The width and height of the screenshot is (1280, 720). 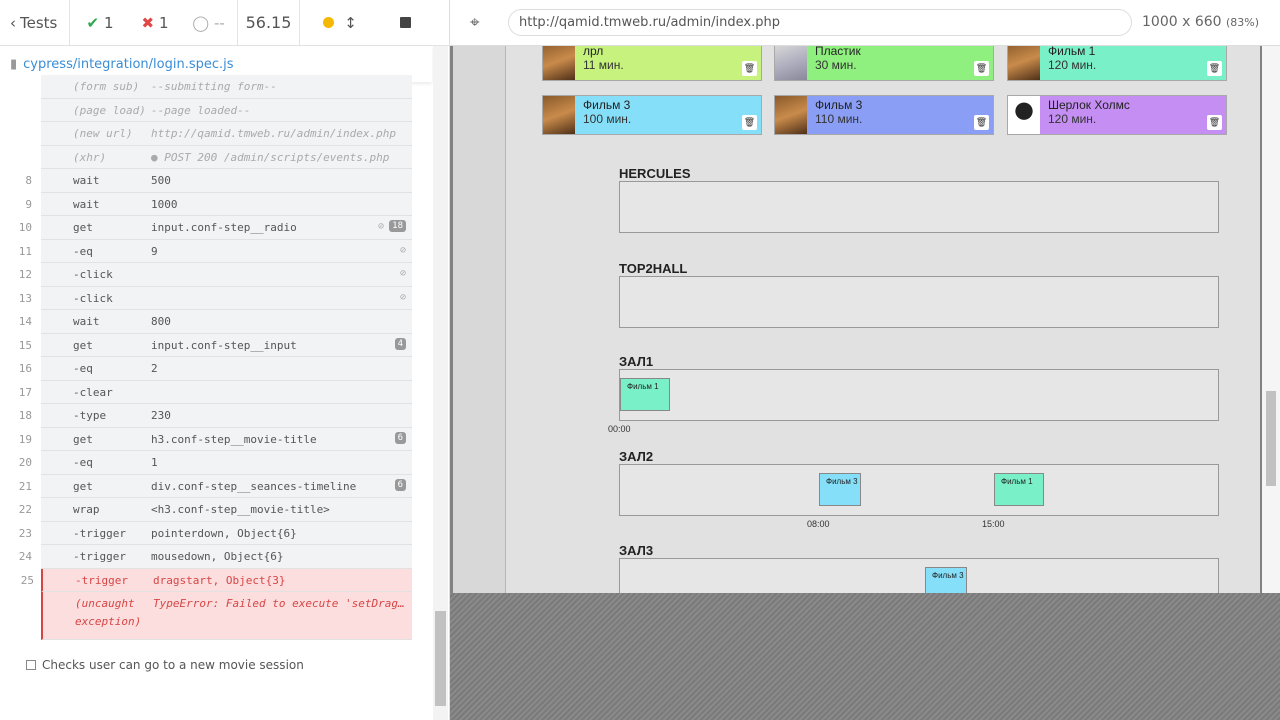 What do you see at coordinates (218, 181) in the screenshot?
I see `command-row: 8 wait 500` at bounding box center [218, 181].